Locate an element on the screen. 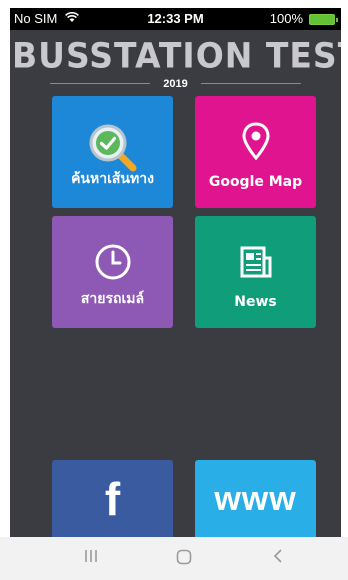 This screenshot has height=580, width=348. battery-percent: 100% is located at coordinates (286, 18).